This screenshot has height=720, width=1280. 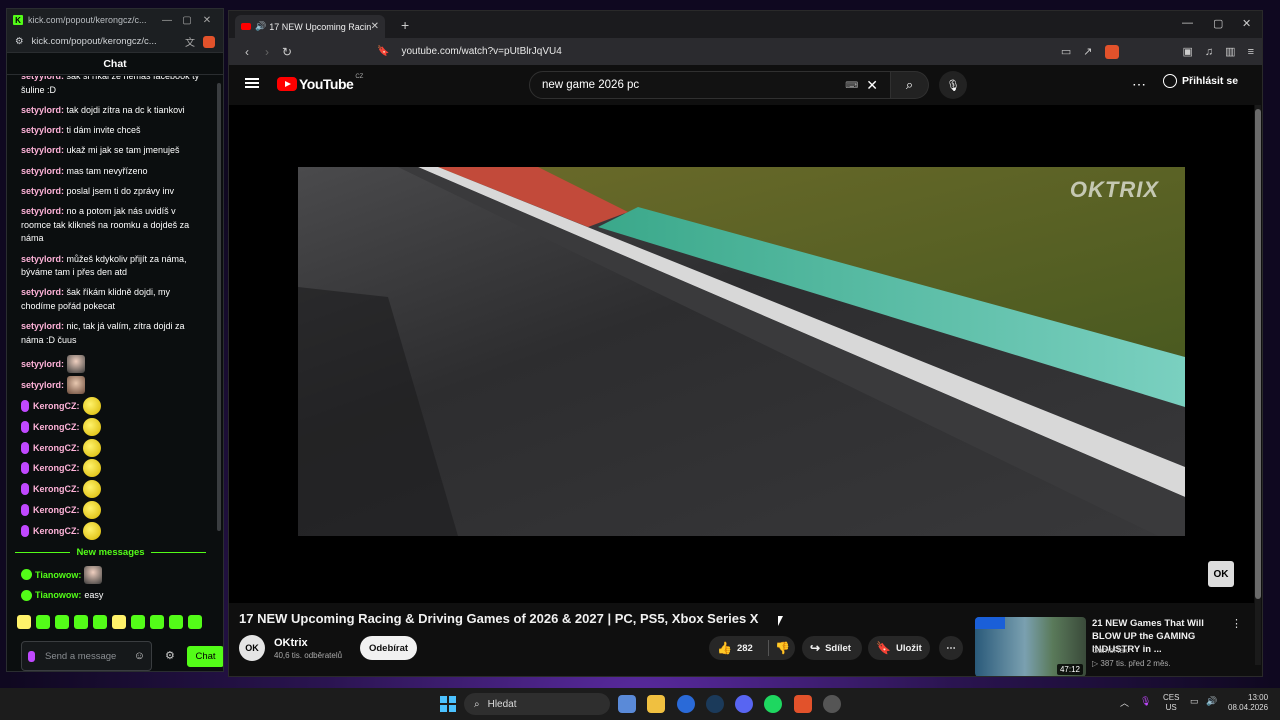 What do you see at coordinates (1066, 51) in the screenshot?
I see `cast-icon: ▭` at bounding box center [1066, 51].